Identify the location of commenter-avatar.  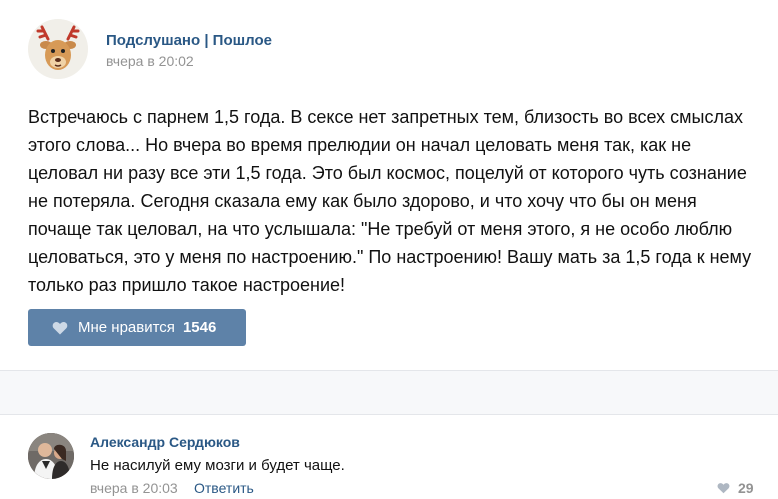
(51, 456).